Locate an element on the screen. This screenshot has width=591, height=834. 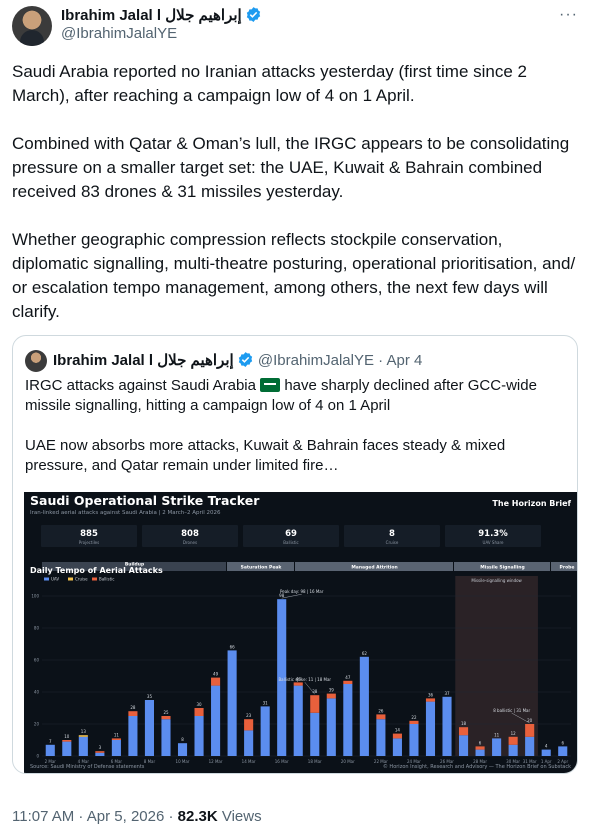
bar-total-label: 36 is located at coordinates (431, 694).